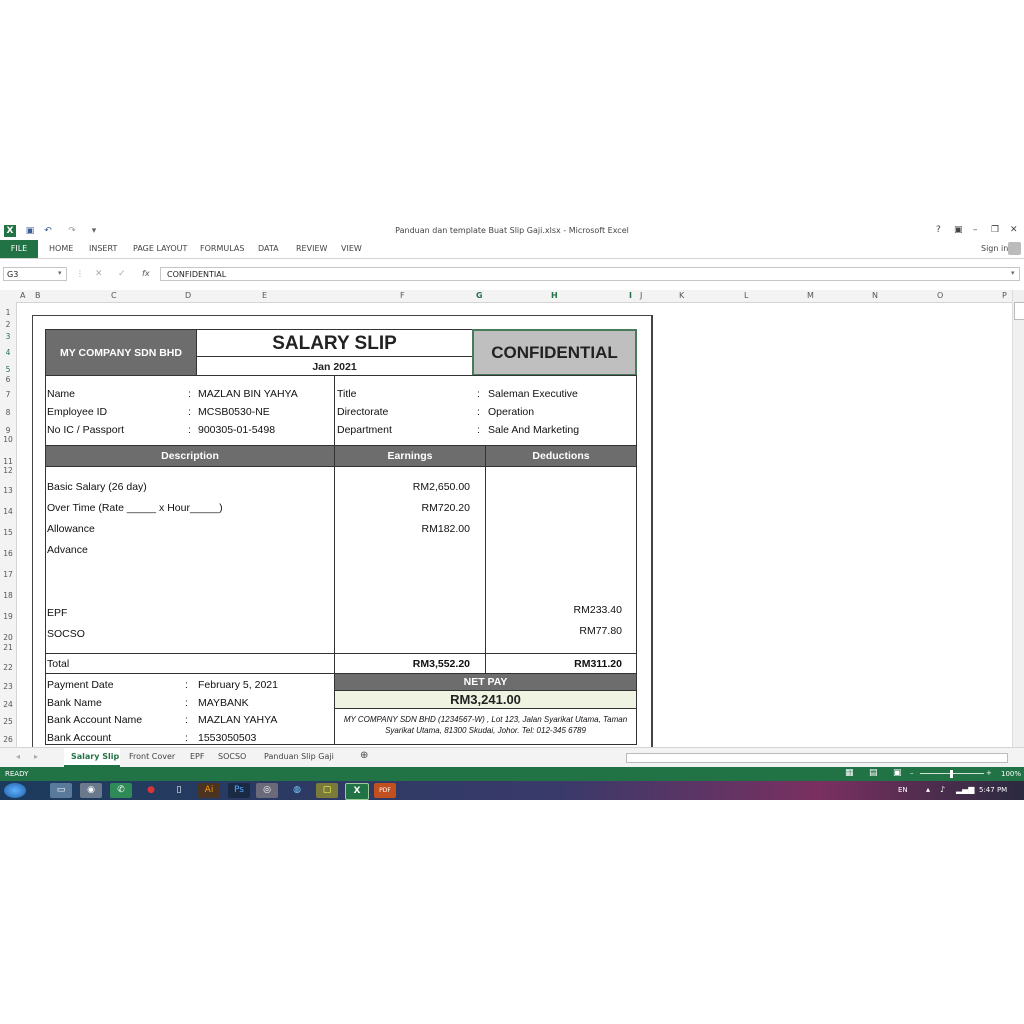 This screenshot has width=1024, height=1024. Describe the element at coordinates (151, 790) in the screenshot. I see `app-icon: ●` at that location.